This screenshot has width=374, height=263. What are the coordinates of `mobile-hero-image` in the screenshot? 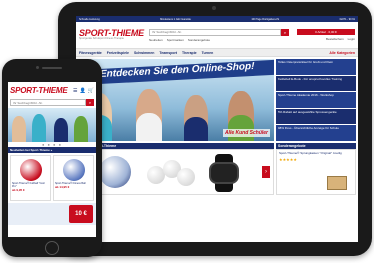 It's located at (52, 125).